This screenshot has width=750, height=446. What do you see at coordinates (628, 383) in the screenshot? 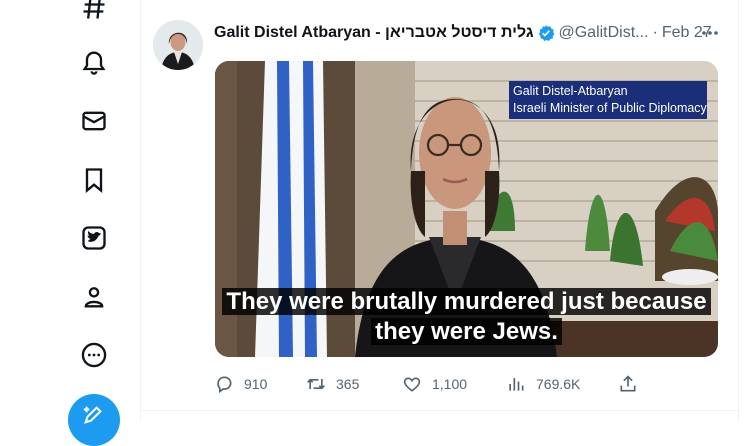
I see `share-icon` at bounding box center [628, 383].